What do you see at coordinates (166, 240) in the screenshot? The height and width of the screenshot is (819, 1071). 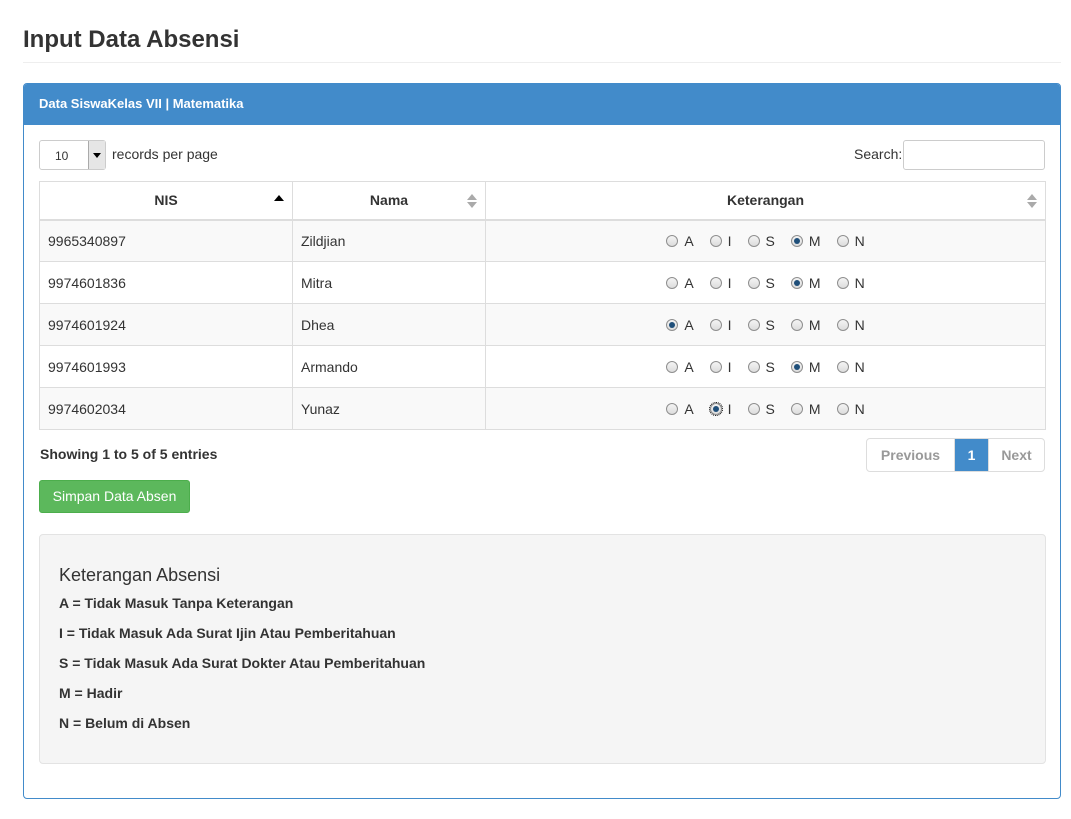 I see `cell-nis: 9965340897` at bounding box center [166, 240].